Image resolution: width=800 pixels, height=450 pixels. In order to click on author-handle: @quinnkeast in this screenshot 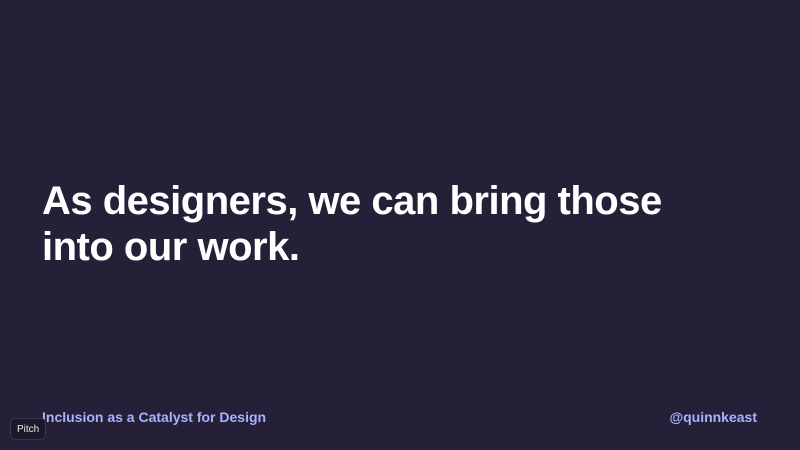, I will do `click(713, 417)`.